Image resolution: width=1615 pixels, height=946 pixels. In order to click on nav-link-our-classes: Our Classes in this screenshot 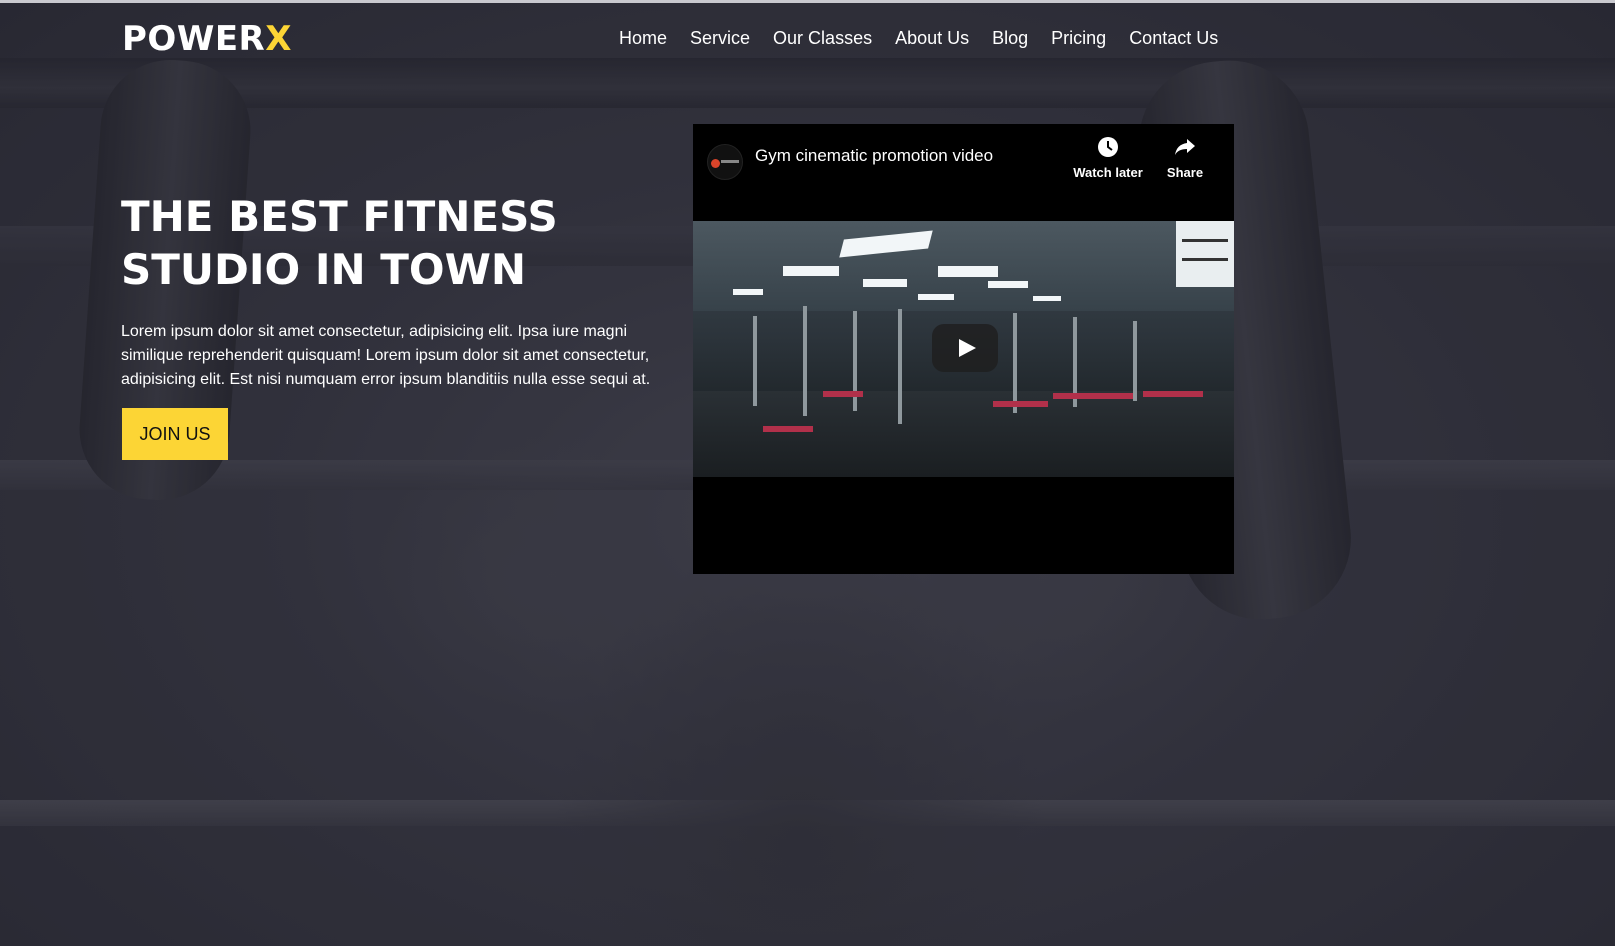, I will do `click(822, 38)`.